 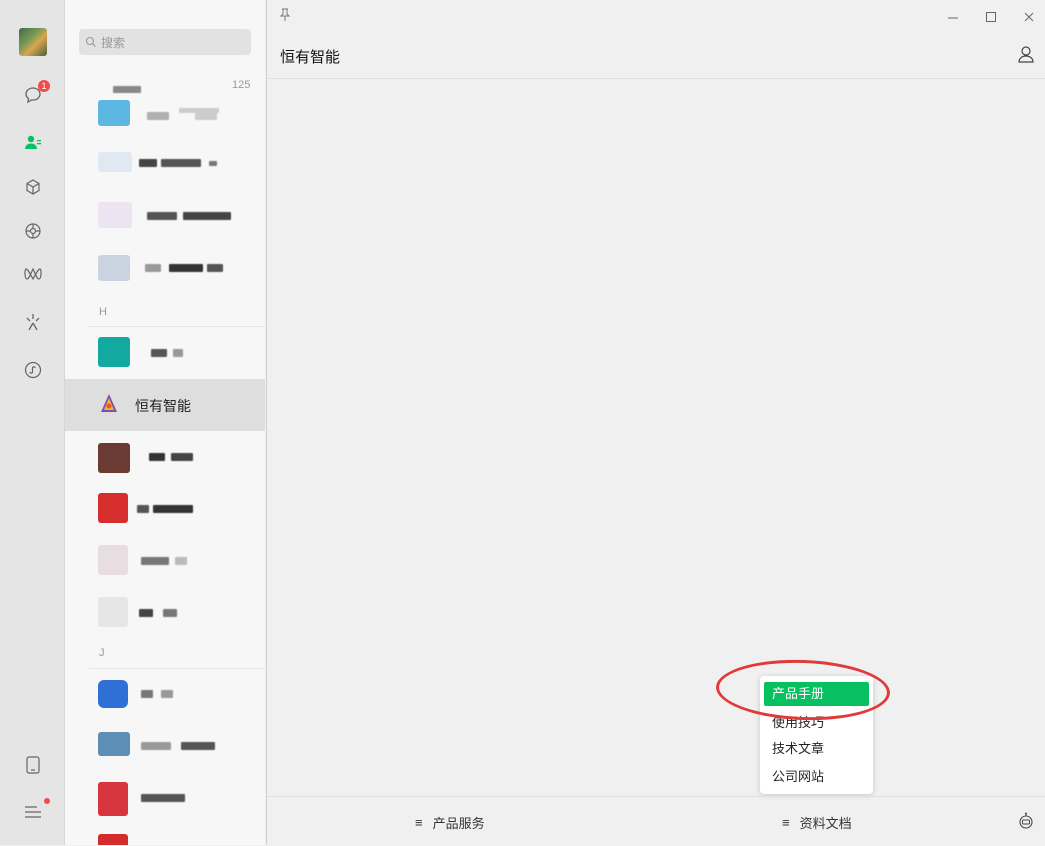 What do you see at coordinates (33, 812) in the screenshot?
I see `menu-icon` at bounding box center [33, 812].